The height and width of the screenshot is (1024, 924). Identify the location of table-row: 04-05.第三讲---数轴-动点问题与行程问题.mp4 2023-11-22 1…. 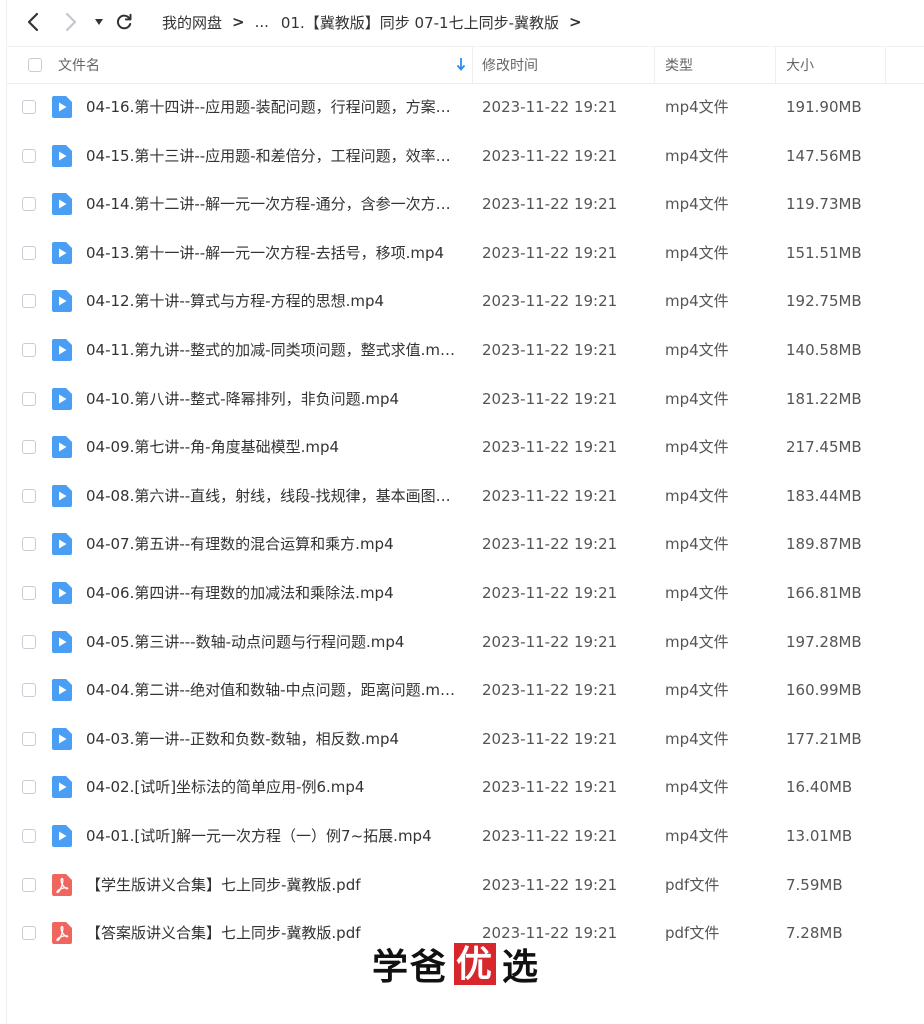
(465, 642).